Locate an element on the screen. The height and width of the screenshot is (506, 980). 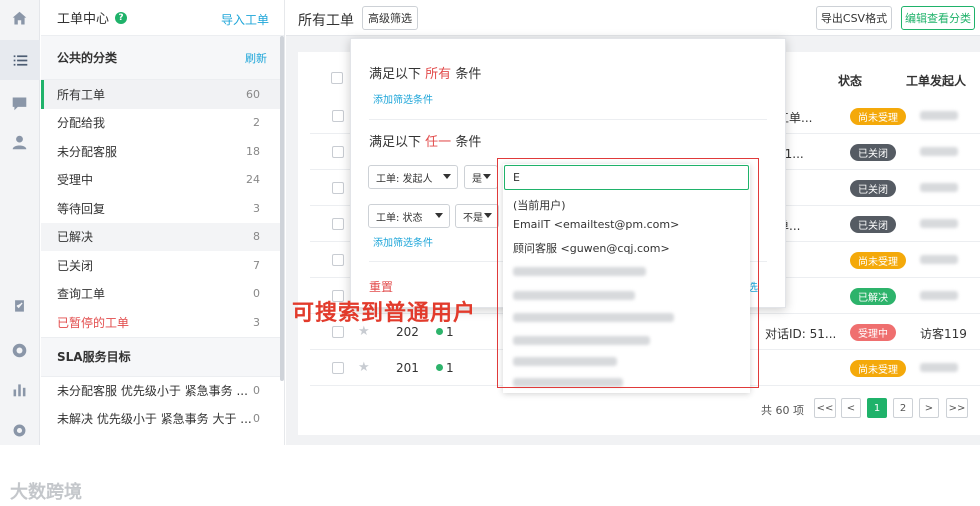
toolbar: 所有工单 高级筛选 导出CSV格式 编辑查看分类 is located at coordinates (633, 18).